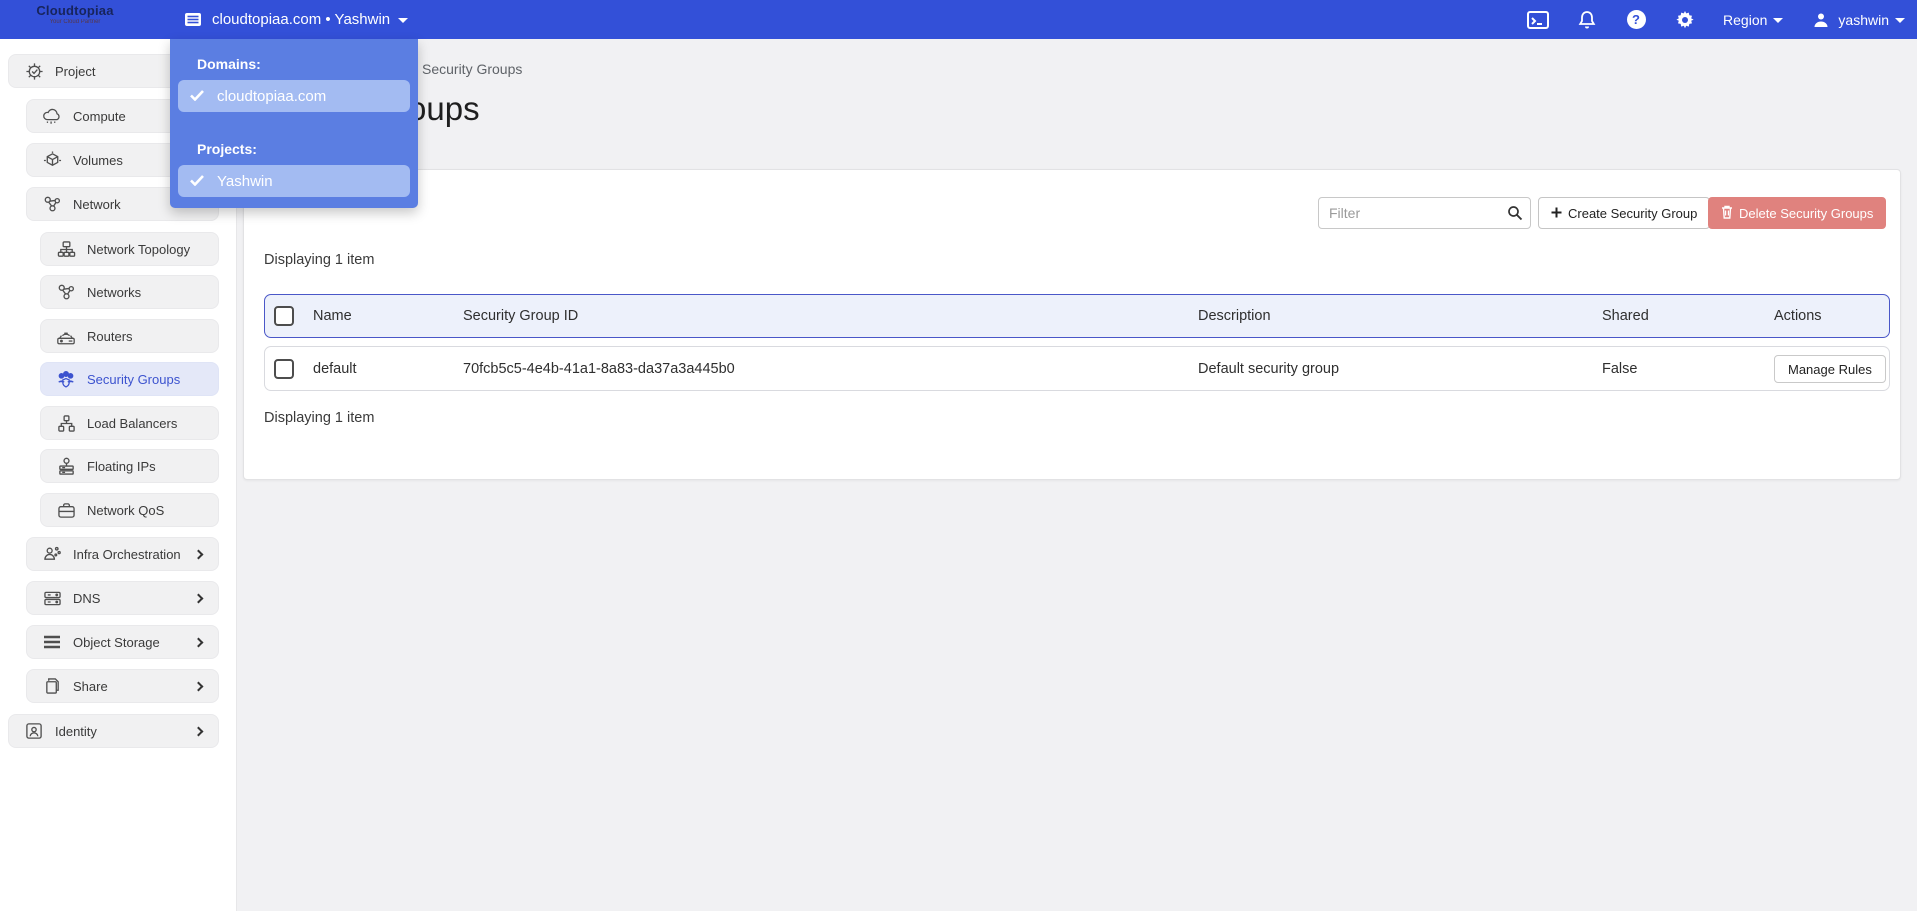  Describe the element at coordinates (76, 731) in the screenshot. I see `sidebar-item-label: Identity` at that location.